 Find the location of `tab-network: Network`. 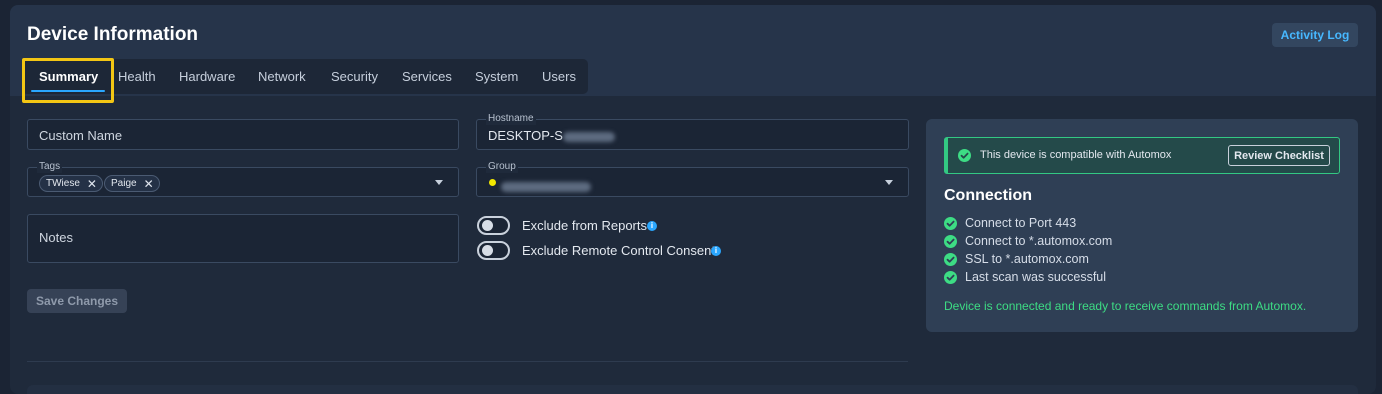

tab-network: Network is located at coordinates (282, 76).